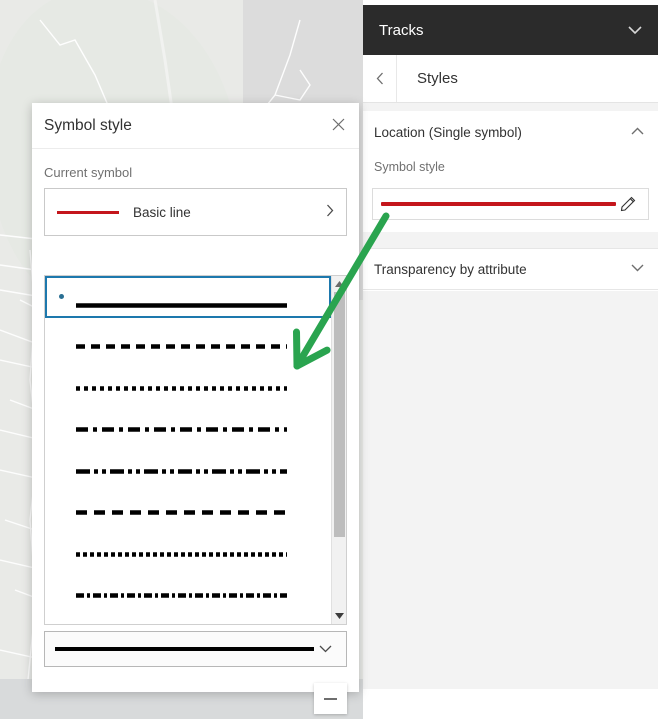  I want to click on chevron-up-icon, so click(637, 132).